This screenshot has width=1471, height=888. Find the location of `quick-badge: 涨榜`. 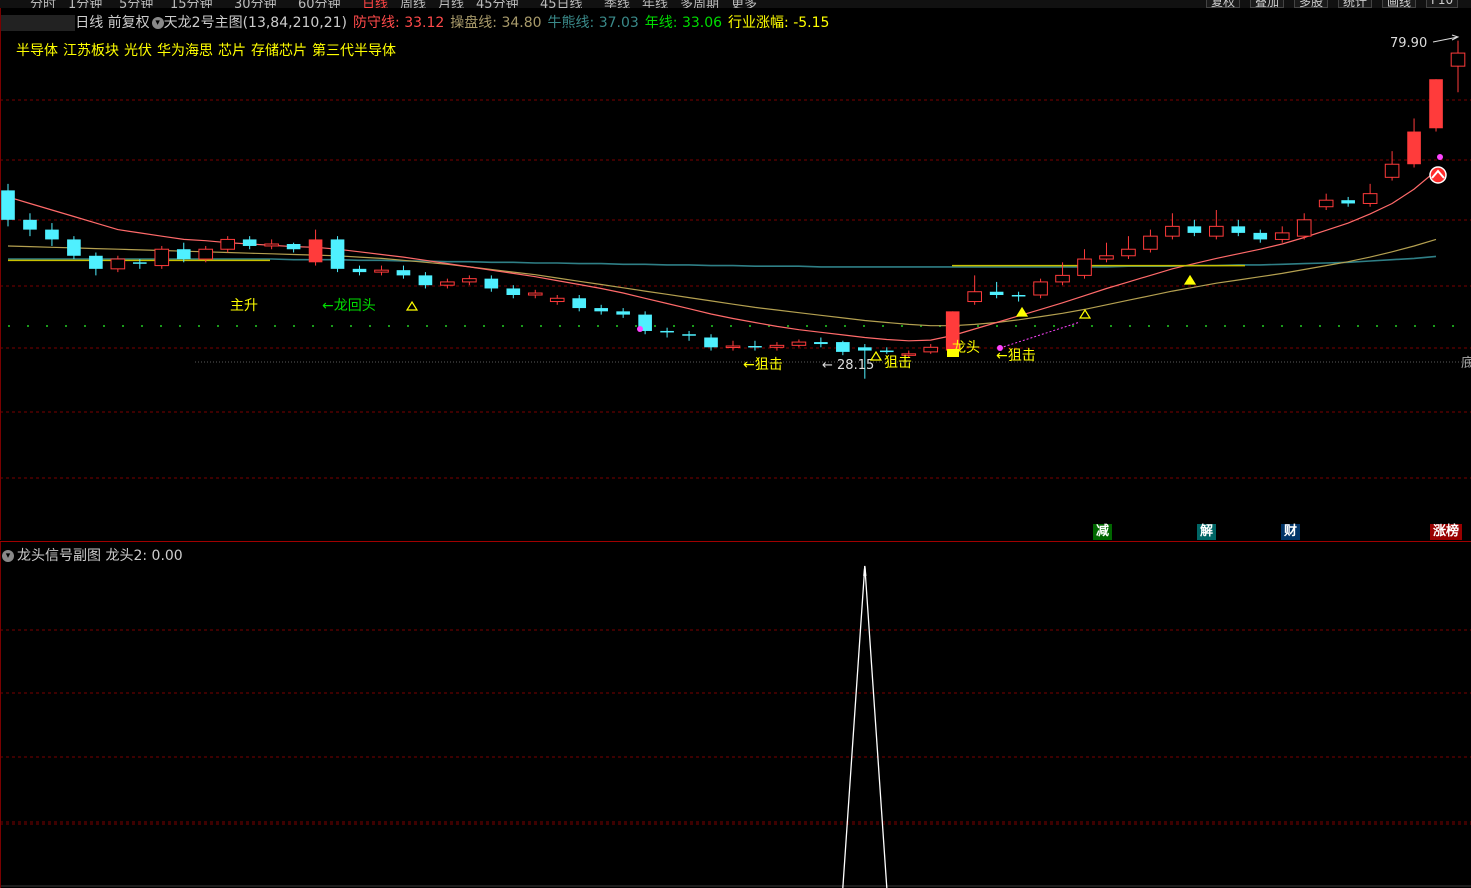

quick-badge: 涨榜 is located at coordinates (1446, 532).